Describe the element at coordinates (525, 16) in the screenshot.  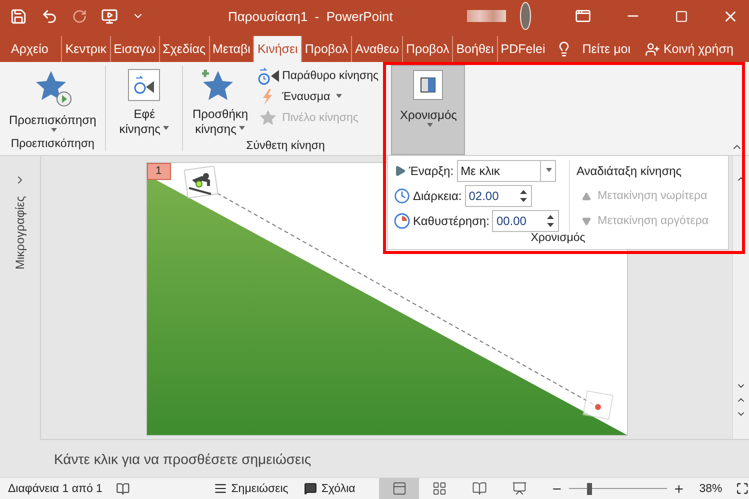
I see `avatar` at that location.